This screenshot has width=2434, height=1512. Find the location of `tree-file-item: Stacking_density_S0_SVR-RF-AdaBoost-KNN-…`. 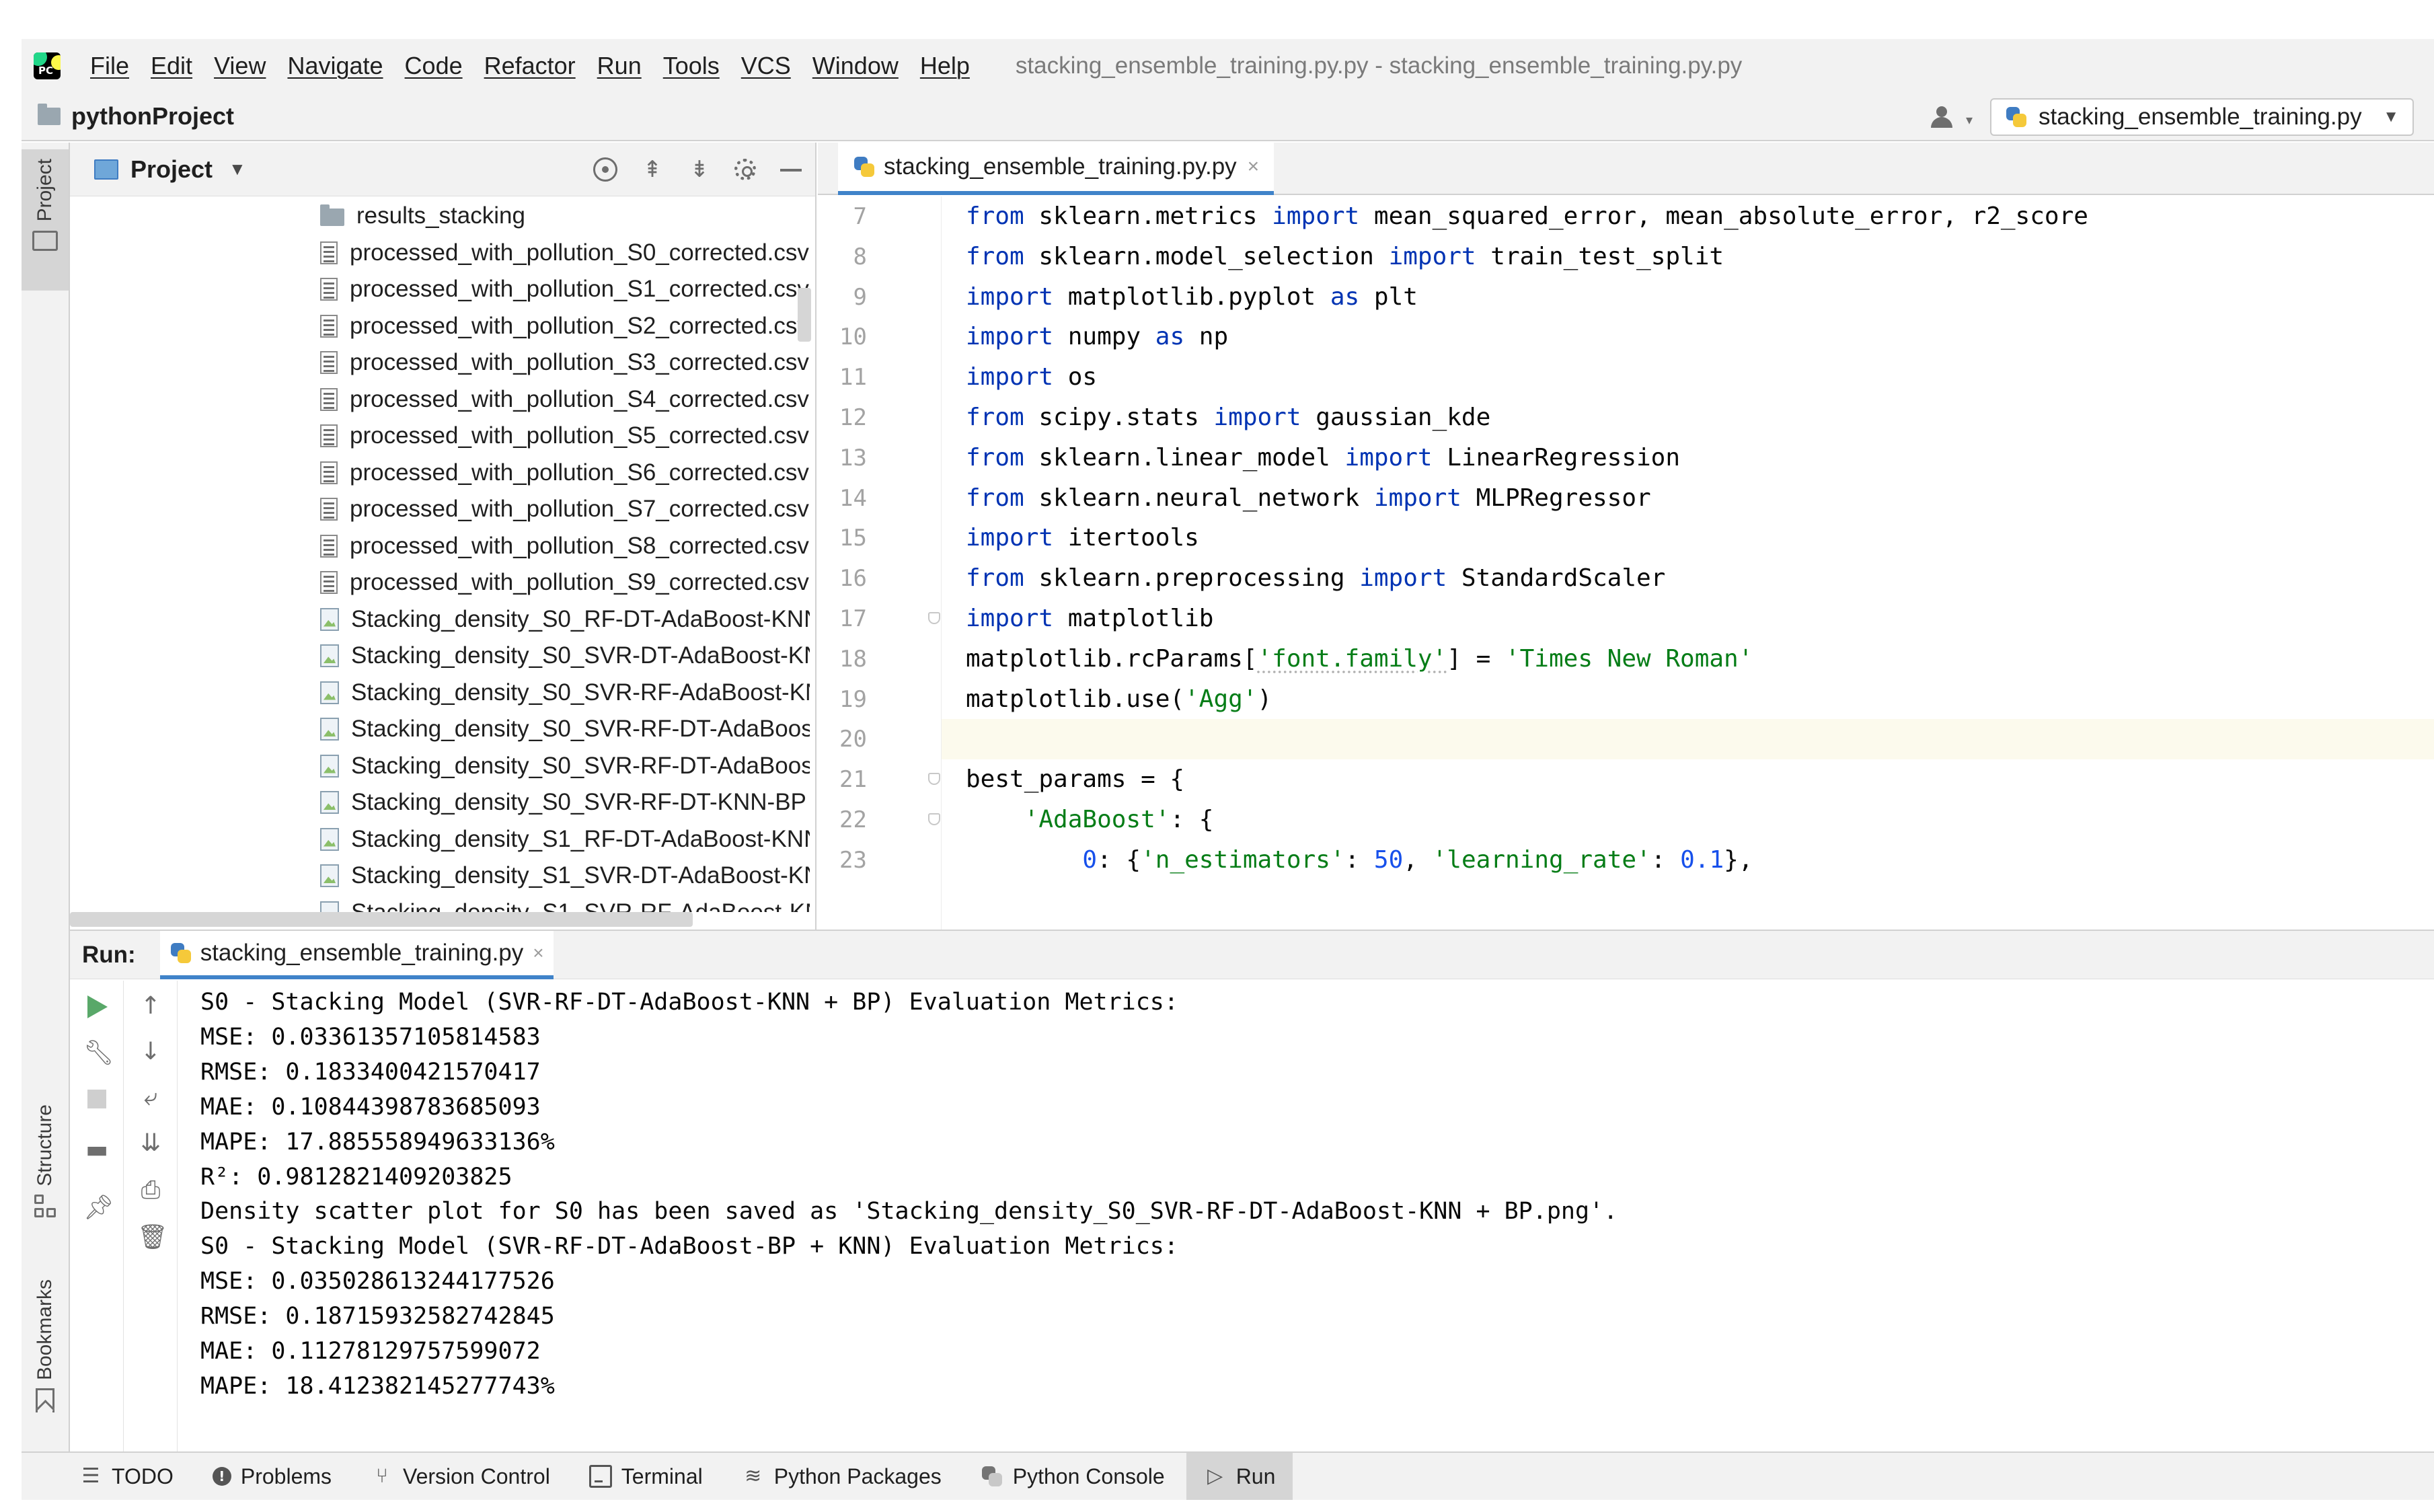

tree-file-item: Stacking_density_S0_SVR-RF-AdaBoost-KNN-… is located at coordinates (565, 693).